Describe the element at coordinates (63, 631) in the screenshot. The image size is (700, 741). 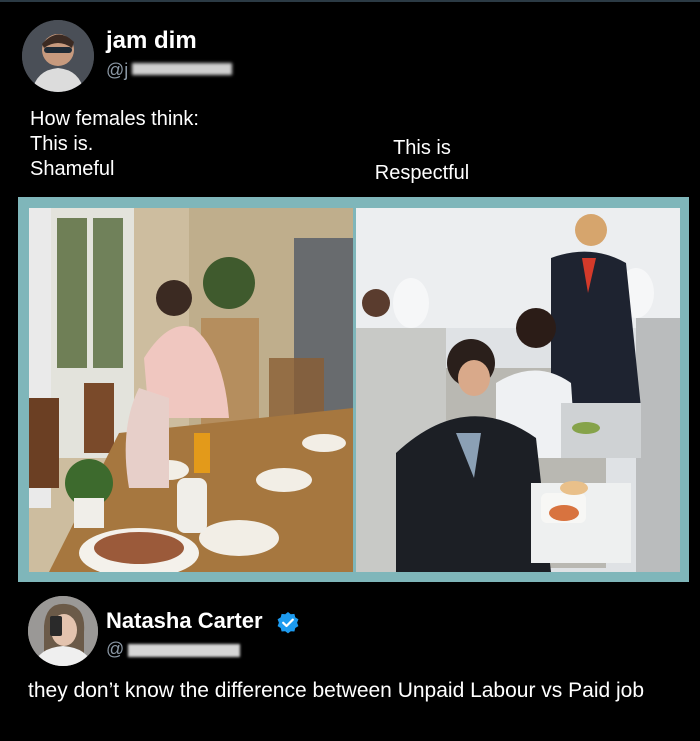
I see `avatar-natasha-carter` at that location.